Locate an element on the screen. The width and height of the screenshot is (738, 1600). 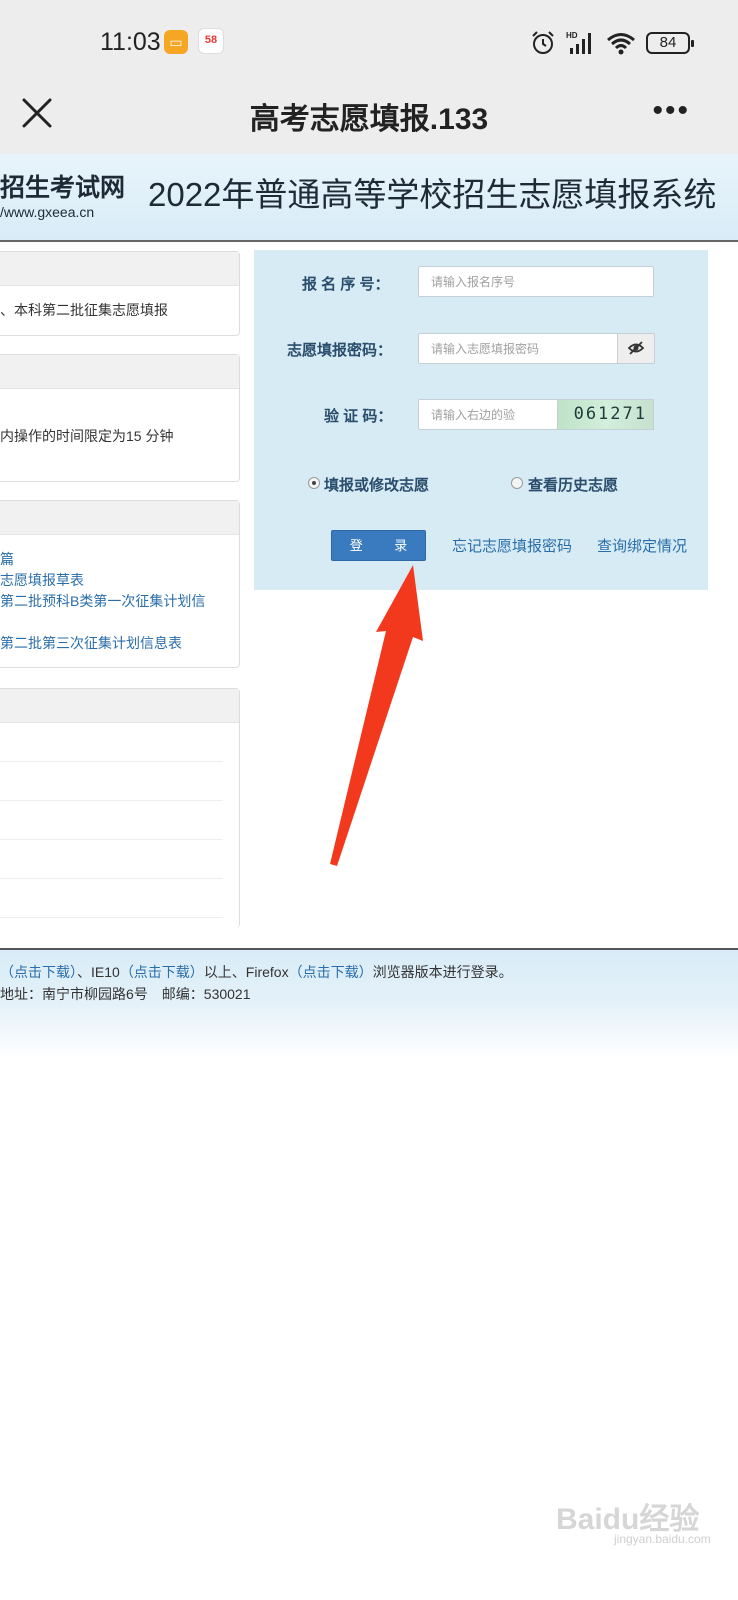
site-banner: 招生考试网 /www.gxeea.cn 2022年普通高等学校招生志愿填报系统 is located at coordinates (369, 198).